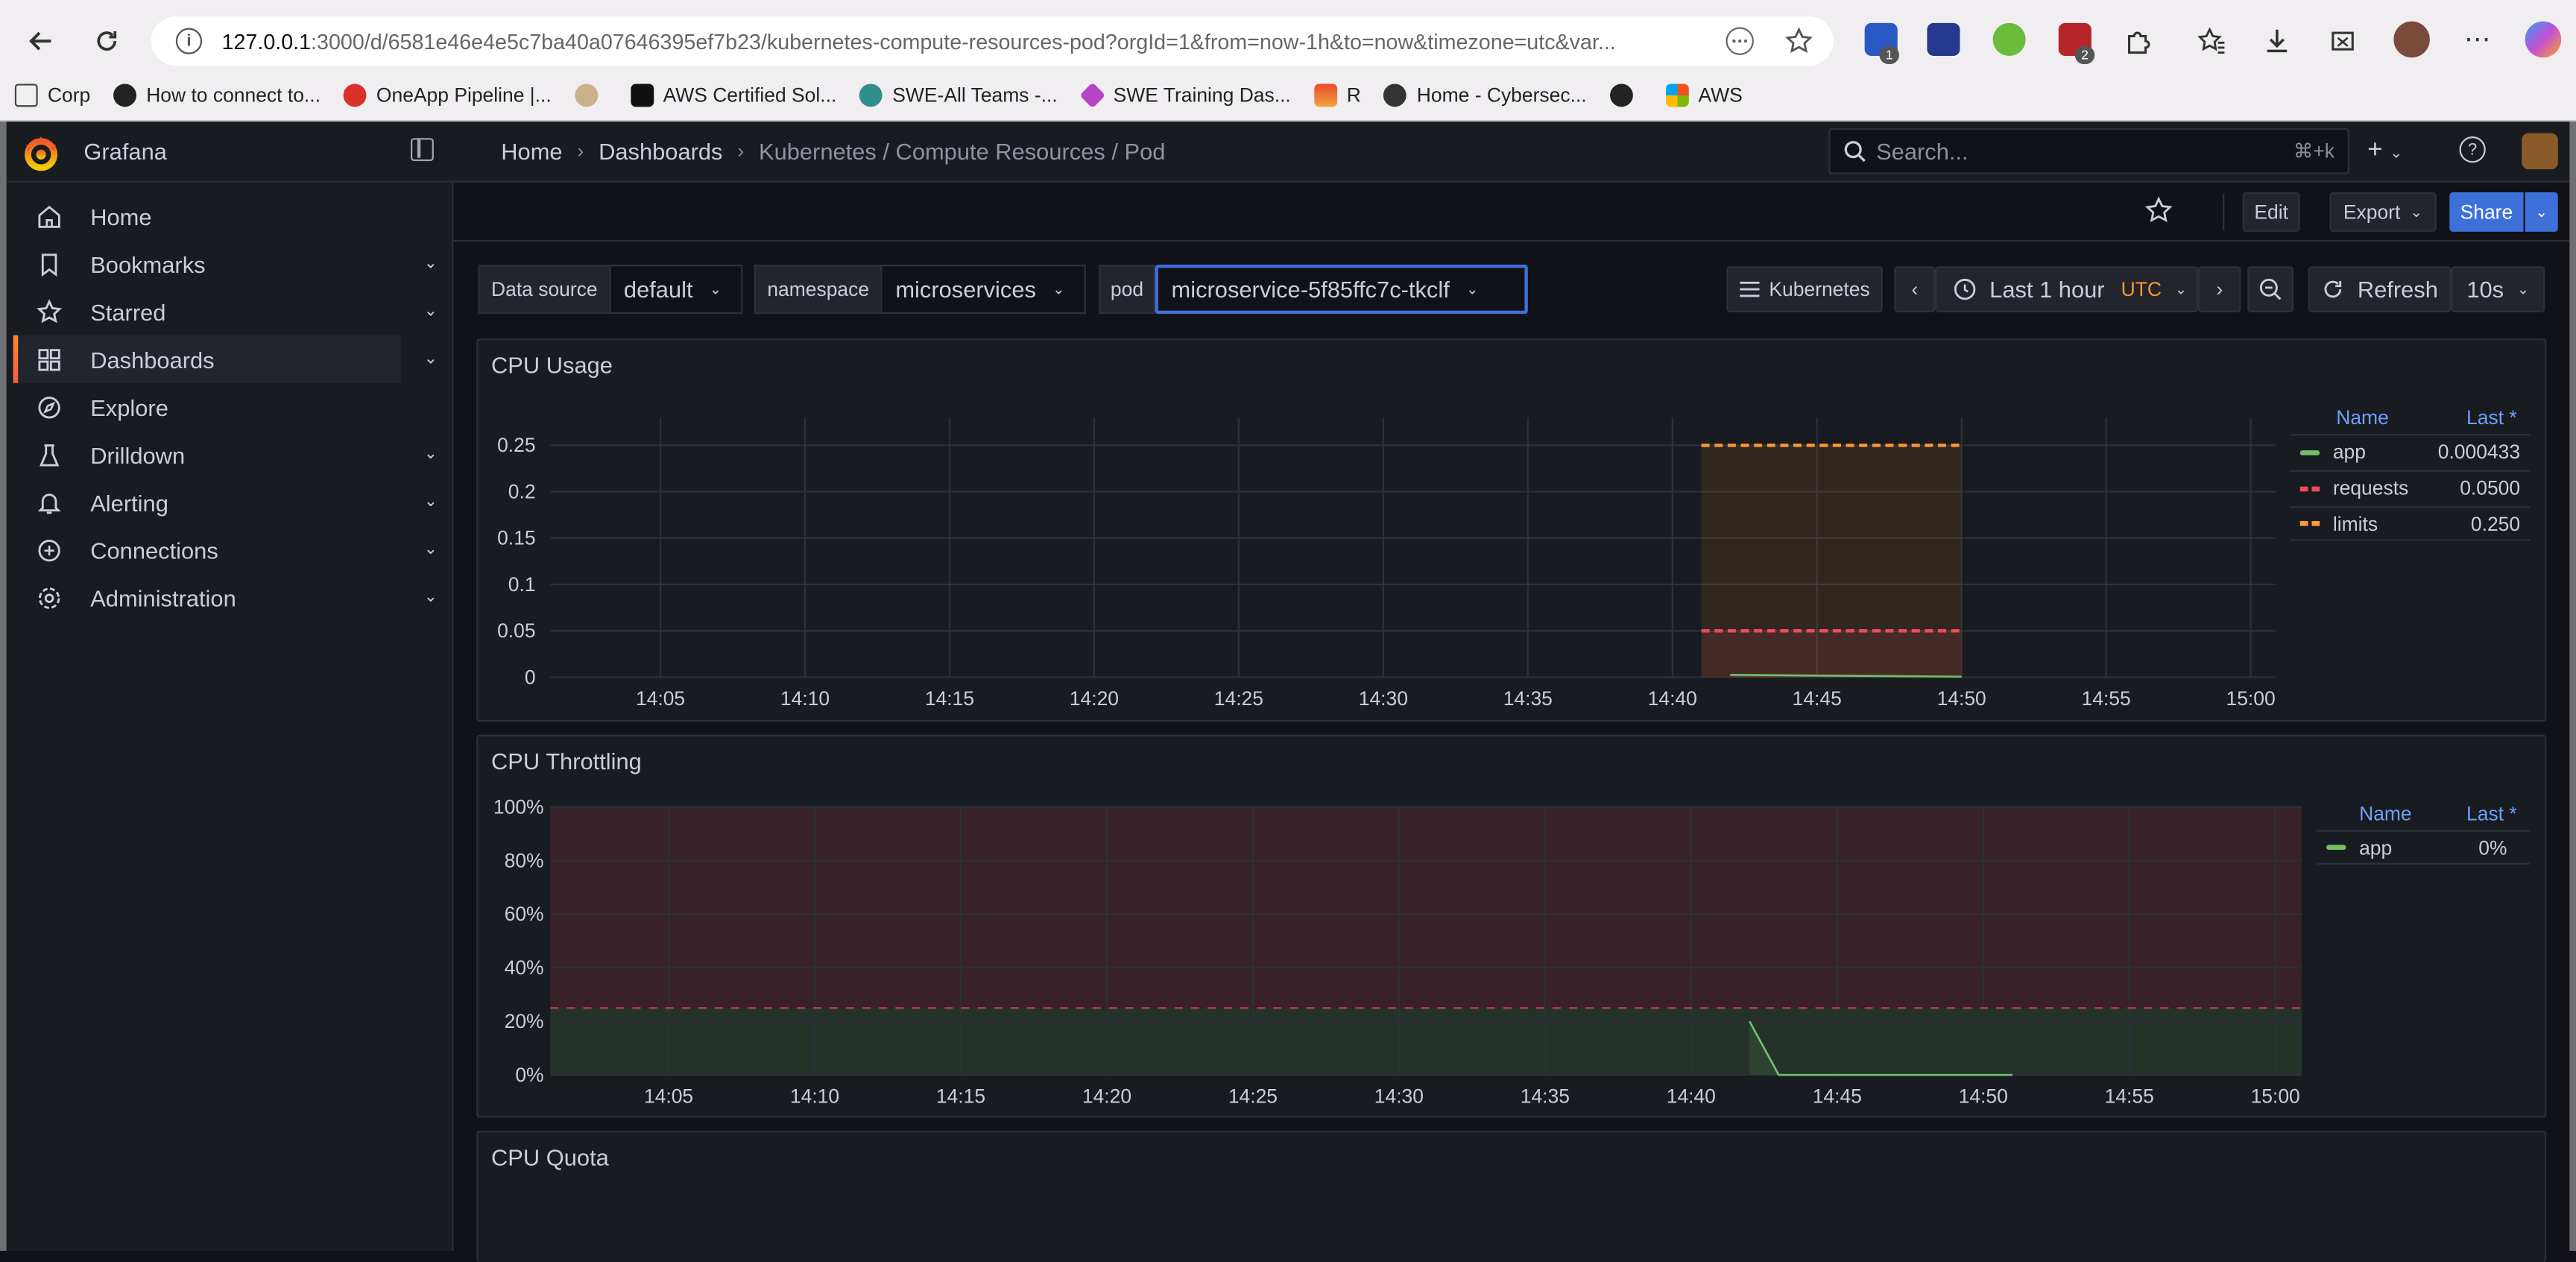 The width and height of the screenshot is (2576, 1262). Describe the element at coordinates (2540, 151) in the screenshot. I see `user-avatar` at that location.